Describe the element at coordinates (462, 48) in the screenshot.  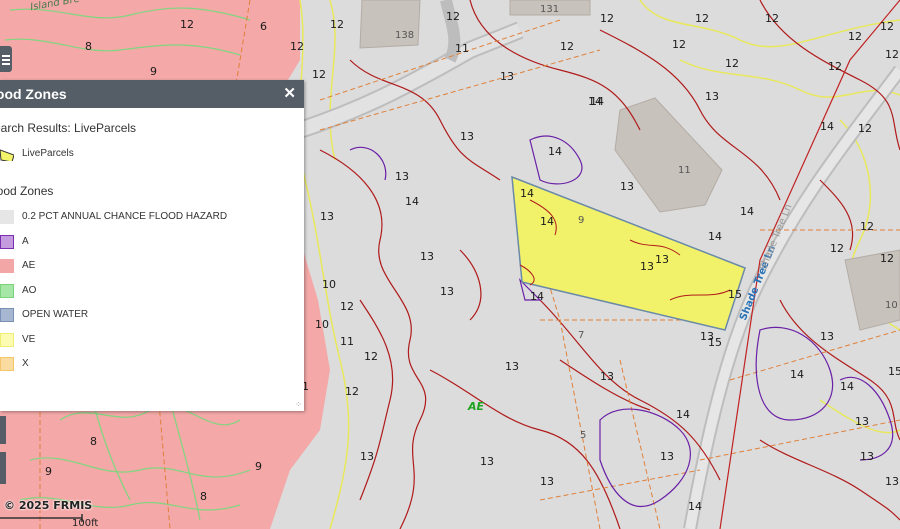
I see `contour-label: 11` at that location.